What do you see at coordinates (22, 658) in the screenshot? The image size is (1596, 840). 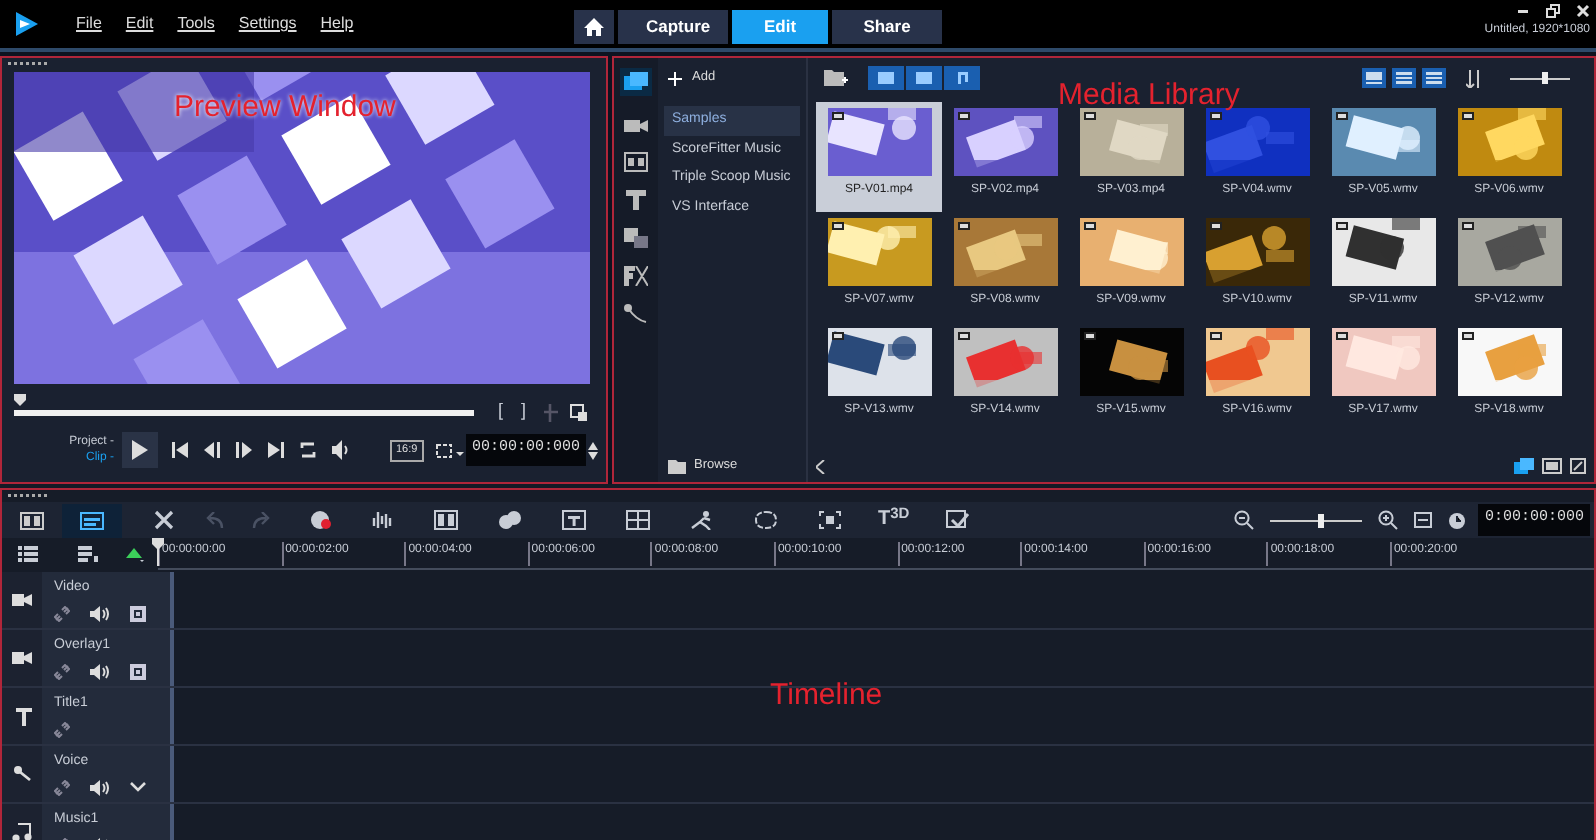 I see `overlay-track-icon` at bounding box center [22, 658].